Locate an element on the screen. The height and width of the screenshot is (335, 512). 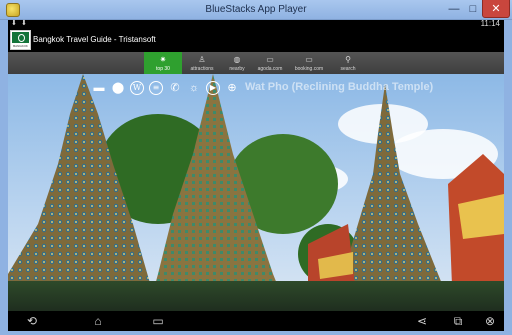
tab-label: agoda.com is located at coordinates (270, 69).